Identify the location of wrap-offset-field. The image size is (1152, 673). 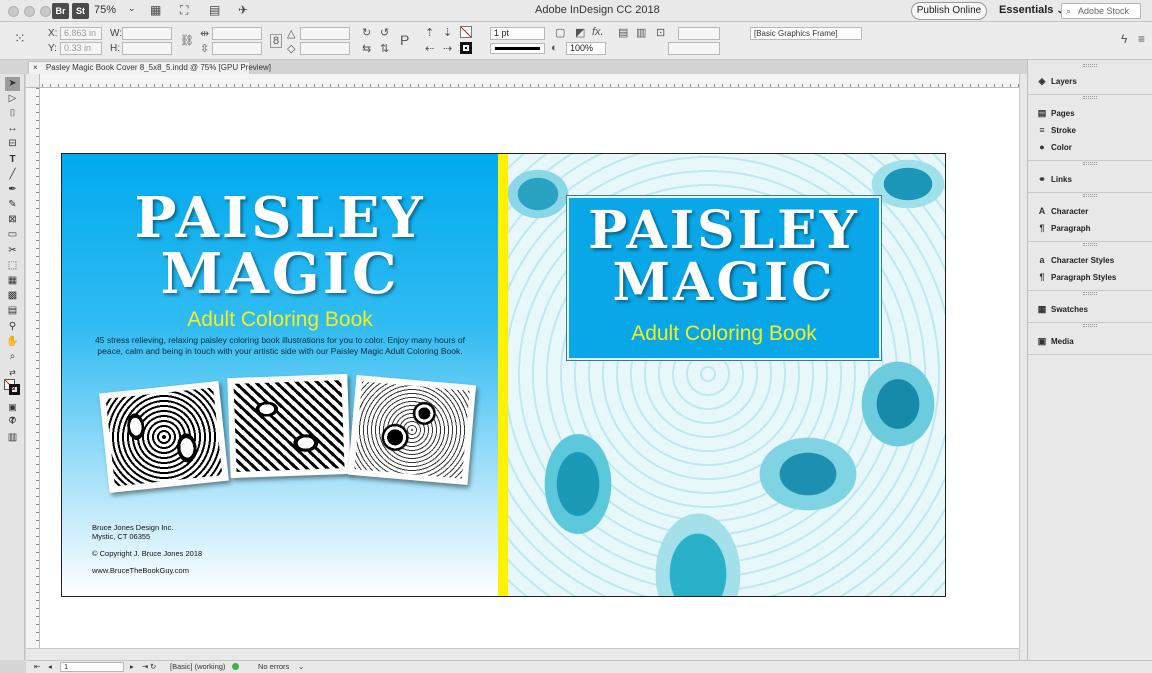
(699, 33).